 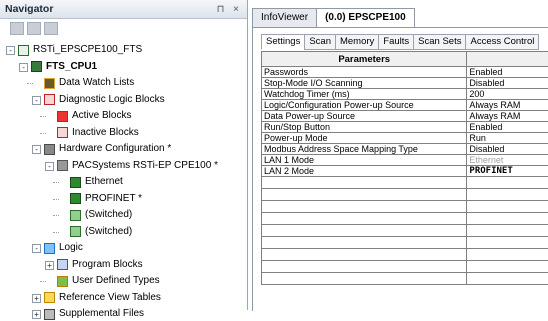 I want to click on tab-epscpe100: (0.0) EPSCPE100, so click(x=365, y=18).